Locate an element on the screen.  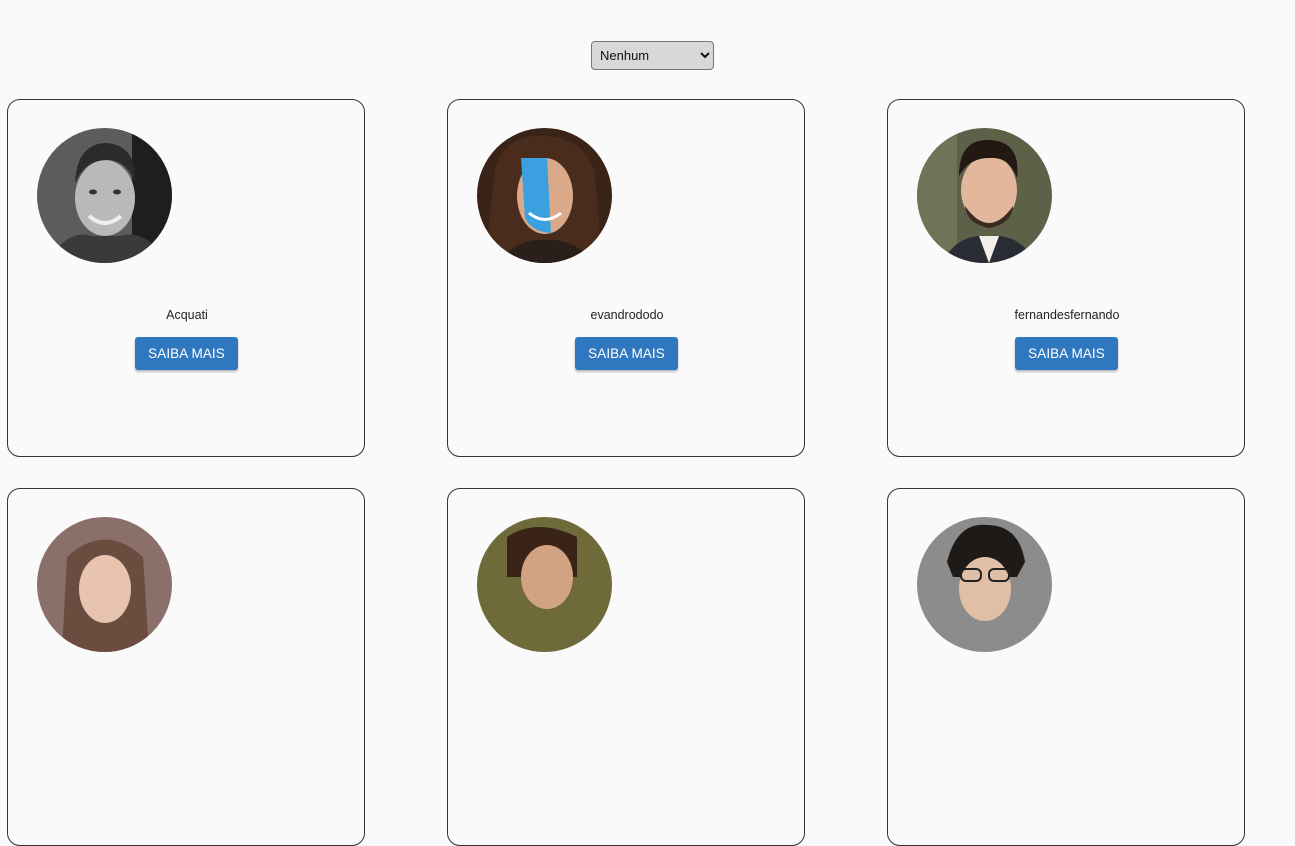
profile-card: Acquati SAIBA MAIS is located at coordinates (186, 278).